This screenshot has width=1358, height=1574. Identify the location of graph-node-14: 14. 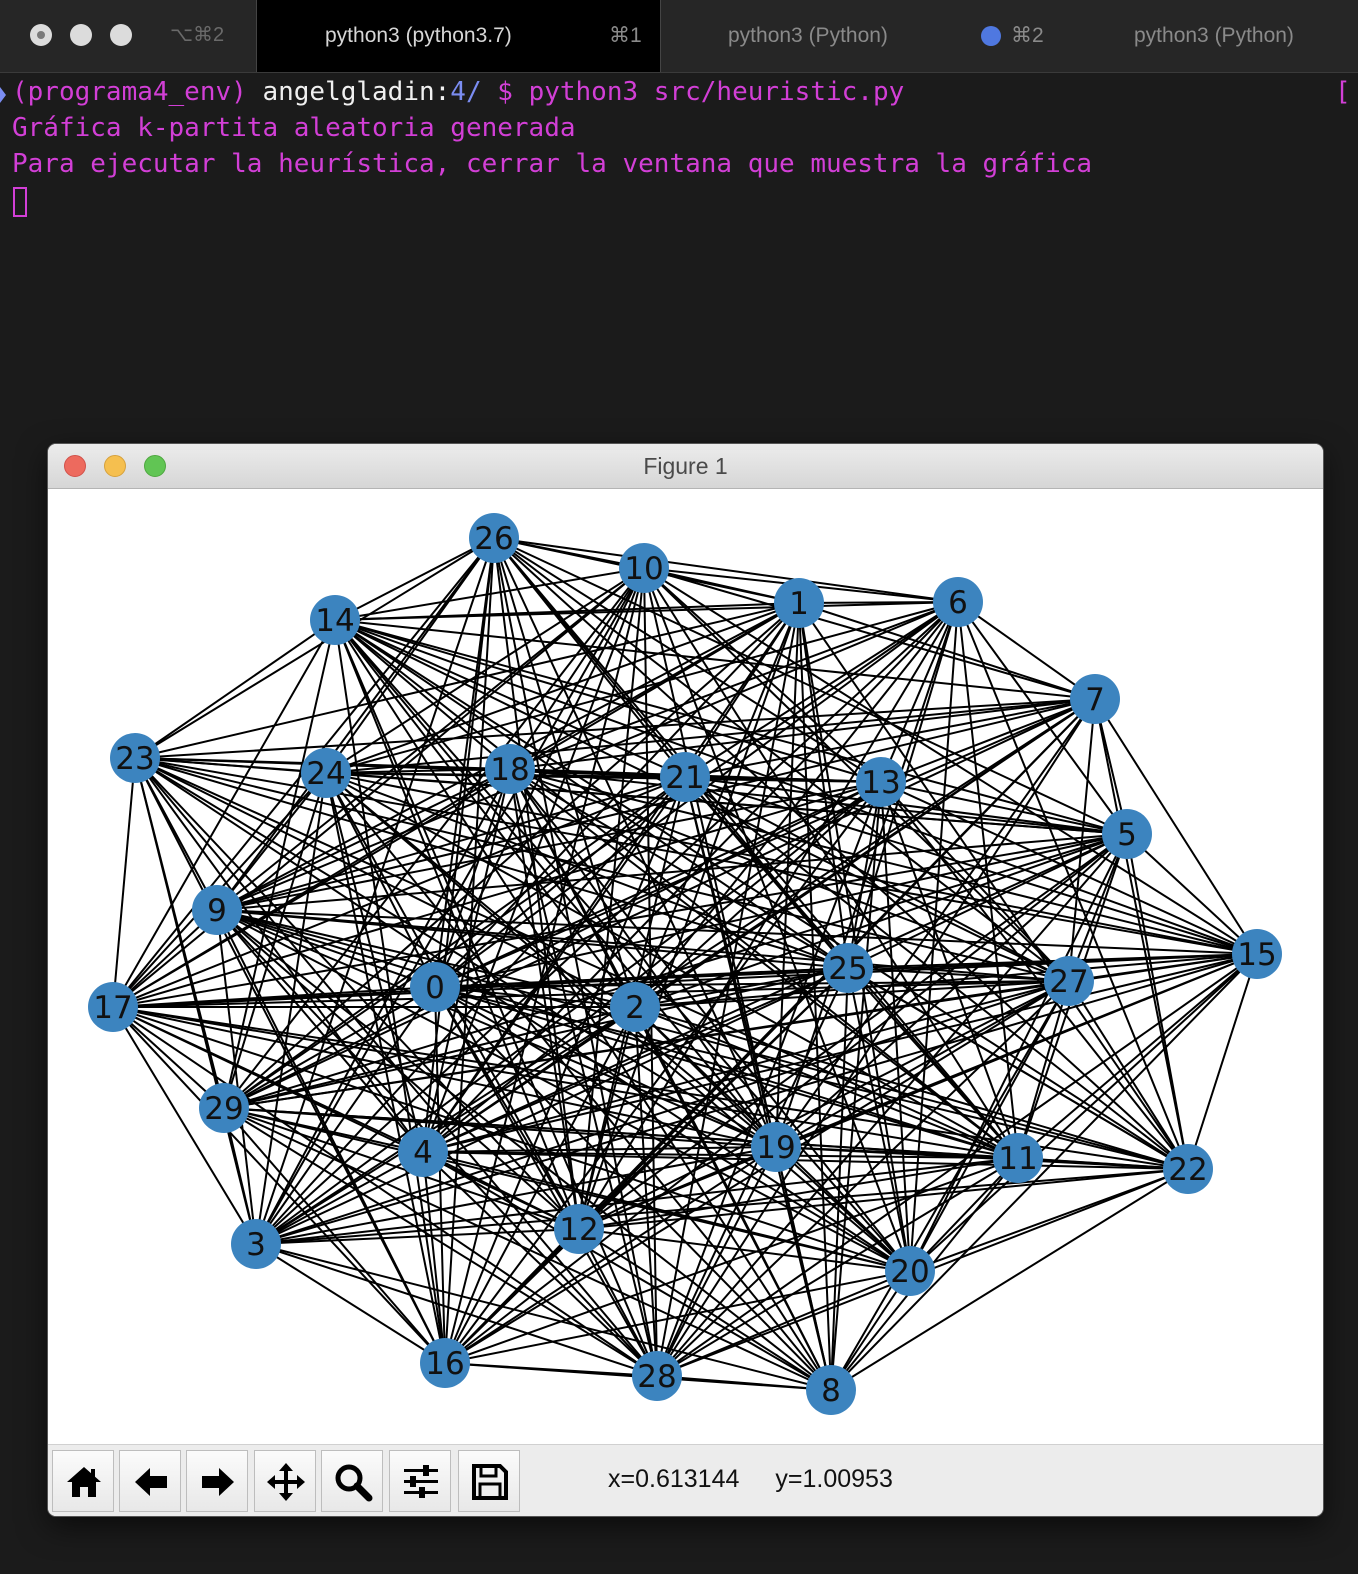
(335, 620).